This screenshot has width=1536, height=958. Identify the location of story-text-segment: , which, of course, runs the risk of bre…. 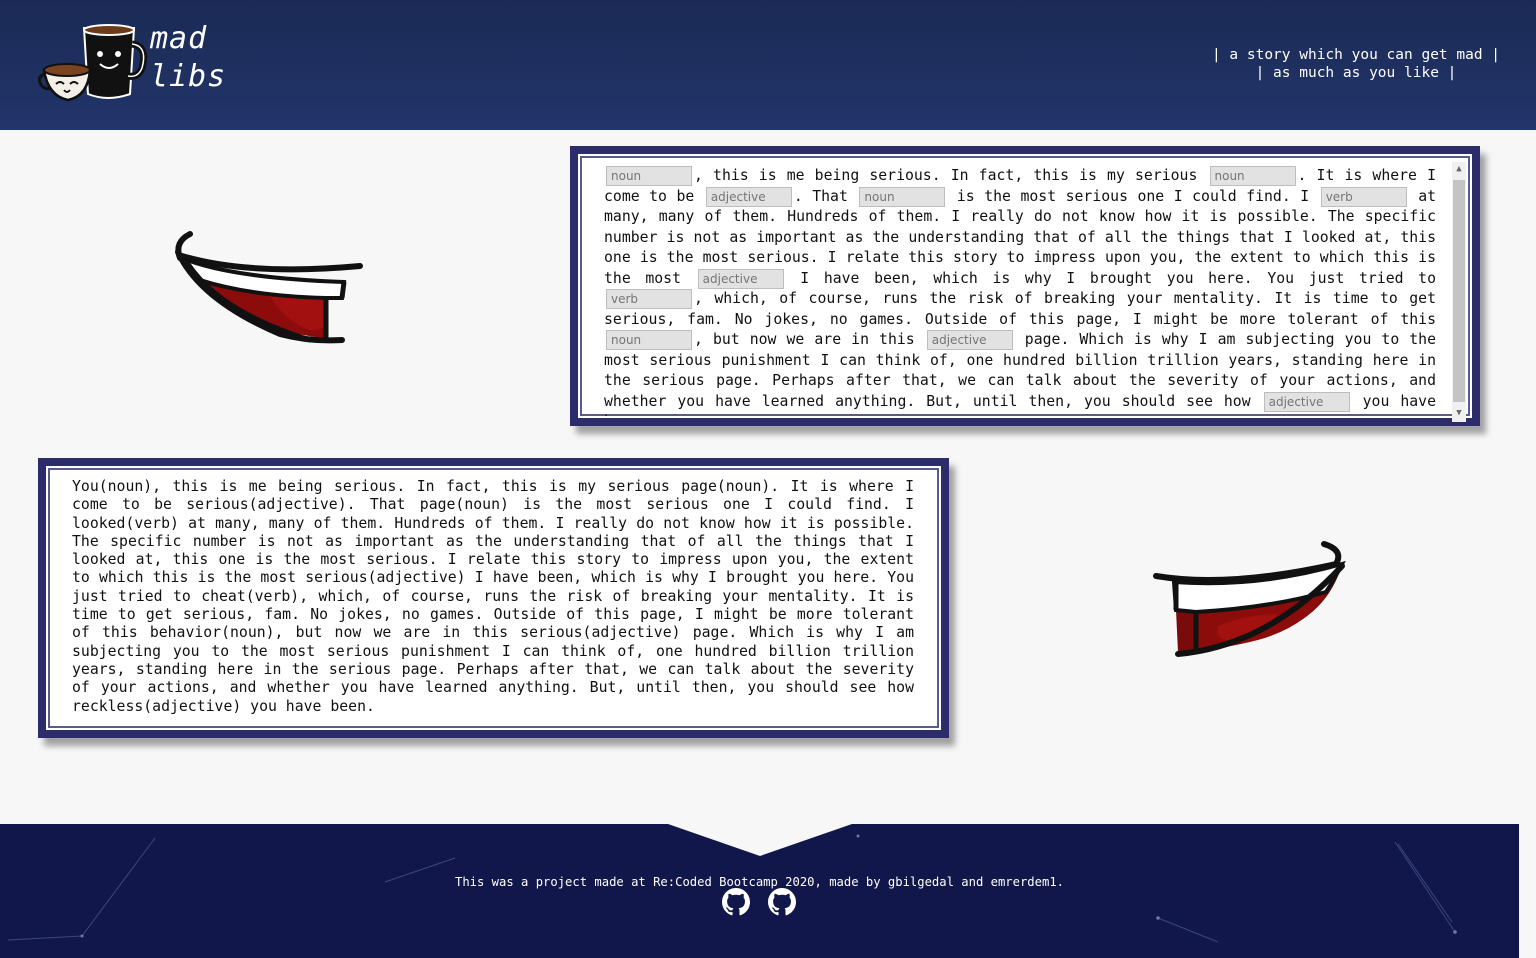
(1020, 309).